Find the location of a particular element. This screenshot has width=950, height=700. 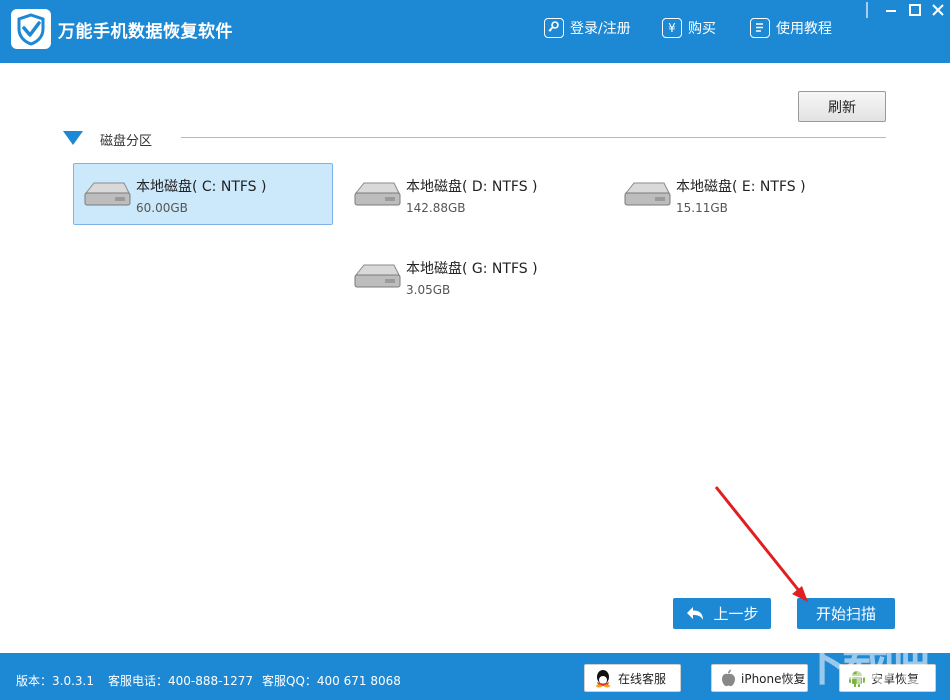

title-bar: 万能手机数据恢复软件 登录/注册 ¥ 购买 使用教程 is located at coordinates (475, 31).